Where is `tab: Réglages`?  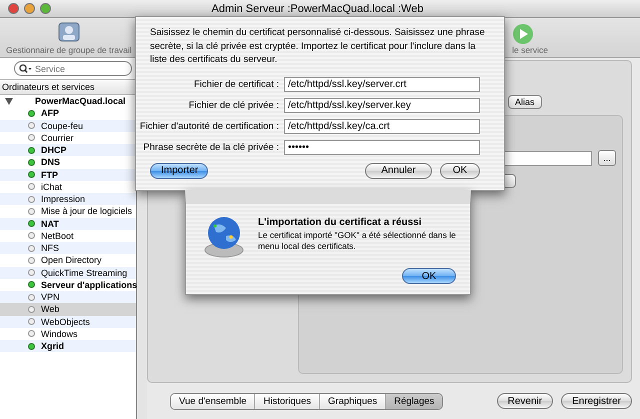 tab: Réglages is located at coordinates (414, 401).